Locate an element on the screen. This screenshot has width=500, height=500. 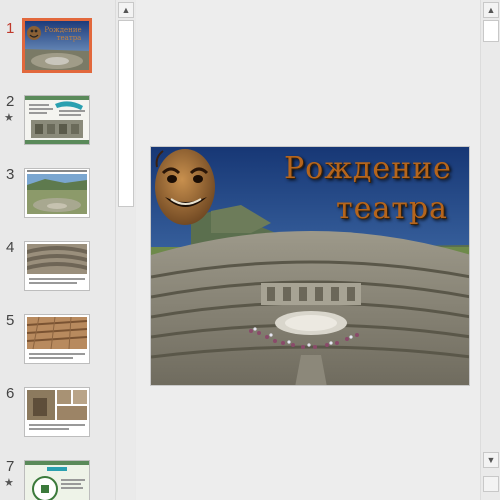
thumbnail-slide-6: 6 is located at coordinates (57, 412).